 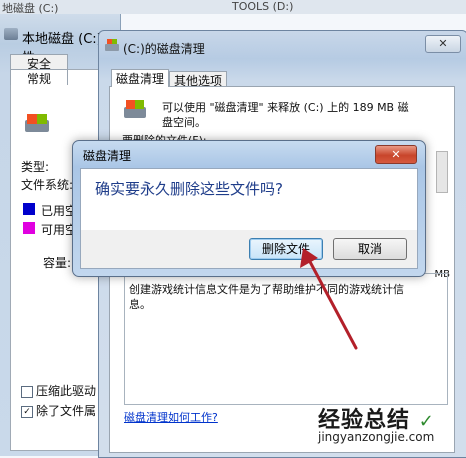 I want to click on cancel-button: 取消, so click(x=370, y=249).